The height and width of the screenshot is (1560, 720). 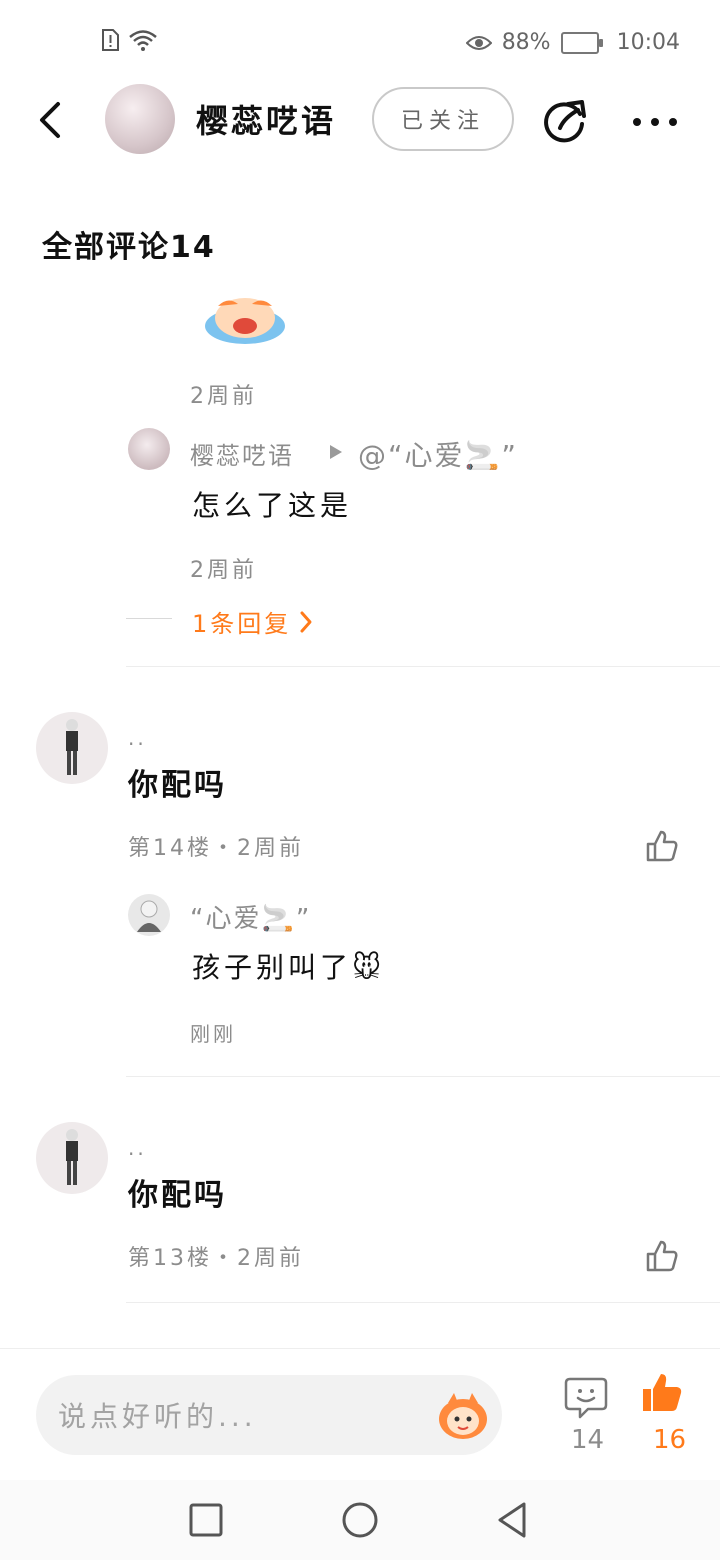 I want to click on status-bar: 88% 10:04, so click(x=360, y=42).